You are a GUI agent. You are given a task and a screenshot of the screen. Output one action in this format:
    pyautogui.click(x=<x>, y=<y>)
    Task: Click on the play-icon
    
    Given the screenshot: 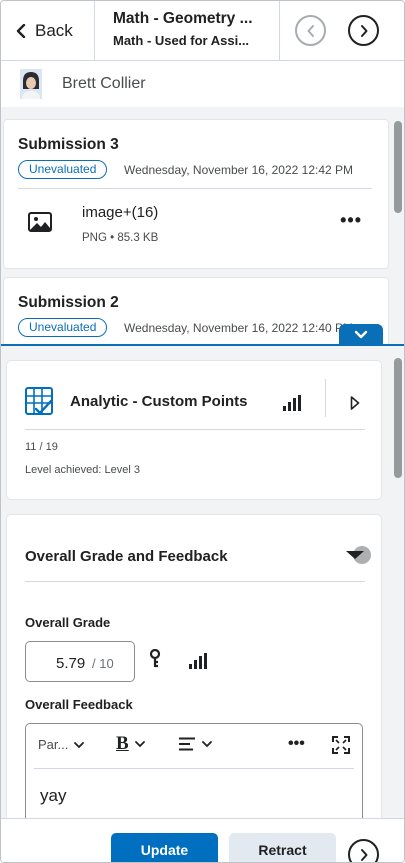 What is the action you would take?
    pyautogui.click(x=355, y=403)
    